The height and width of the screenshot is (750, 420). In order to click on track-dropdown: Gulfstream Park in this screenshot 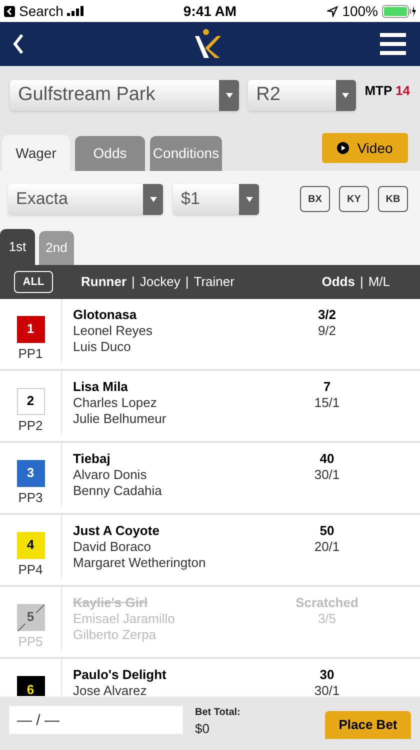, I will do `click(125, 95)`.